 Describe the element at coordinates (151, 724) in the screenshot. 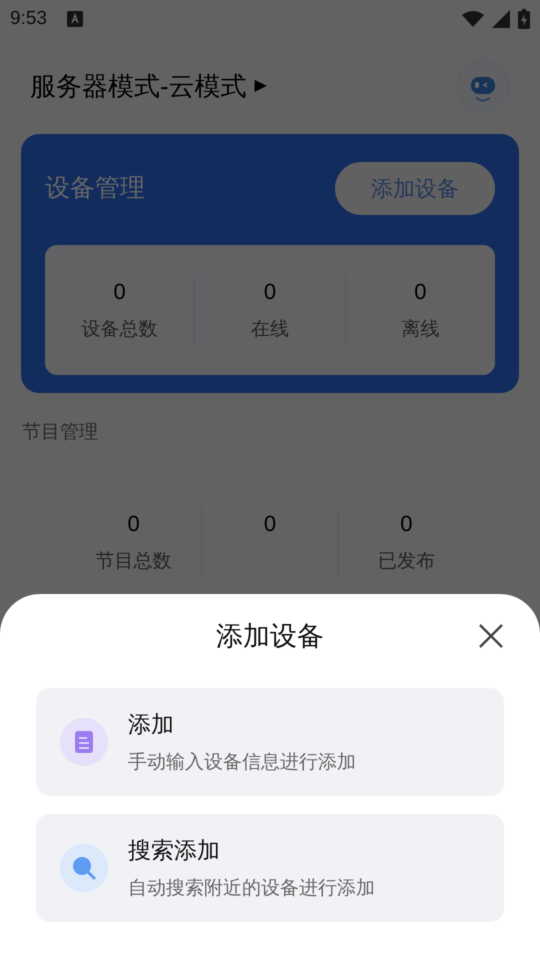

I see `option-title: 添加` at that location.